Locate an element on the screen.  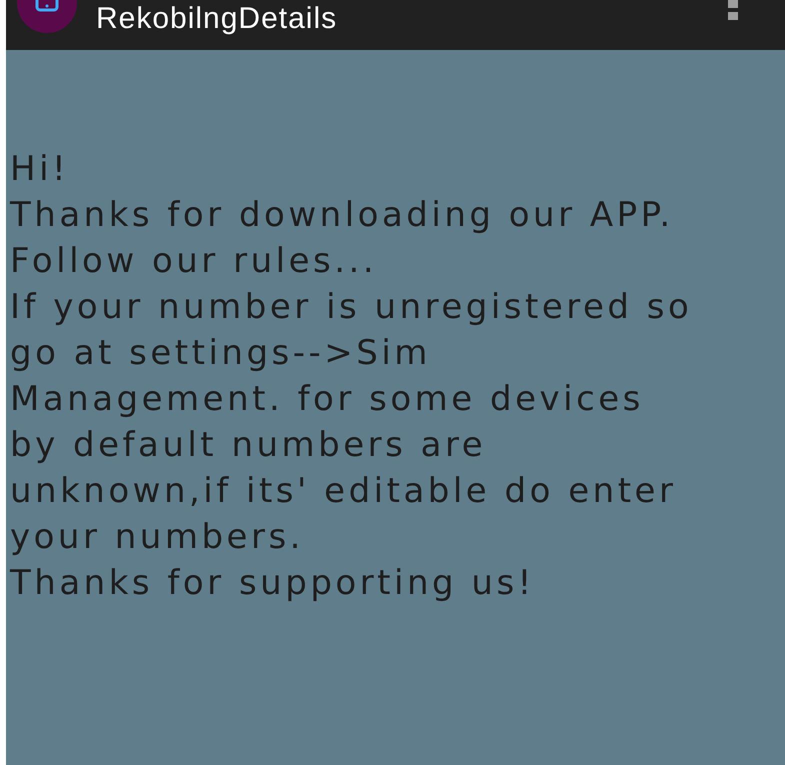
message-text: go at settings-->Sim is located at coordinates (221, 353).